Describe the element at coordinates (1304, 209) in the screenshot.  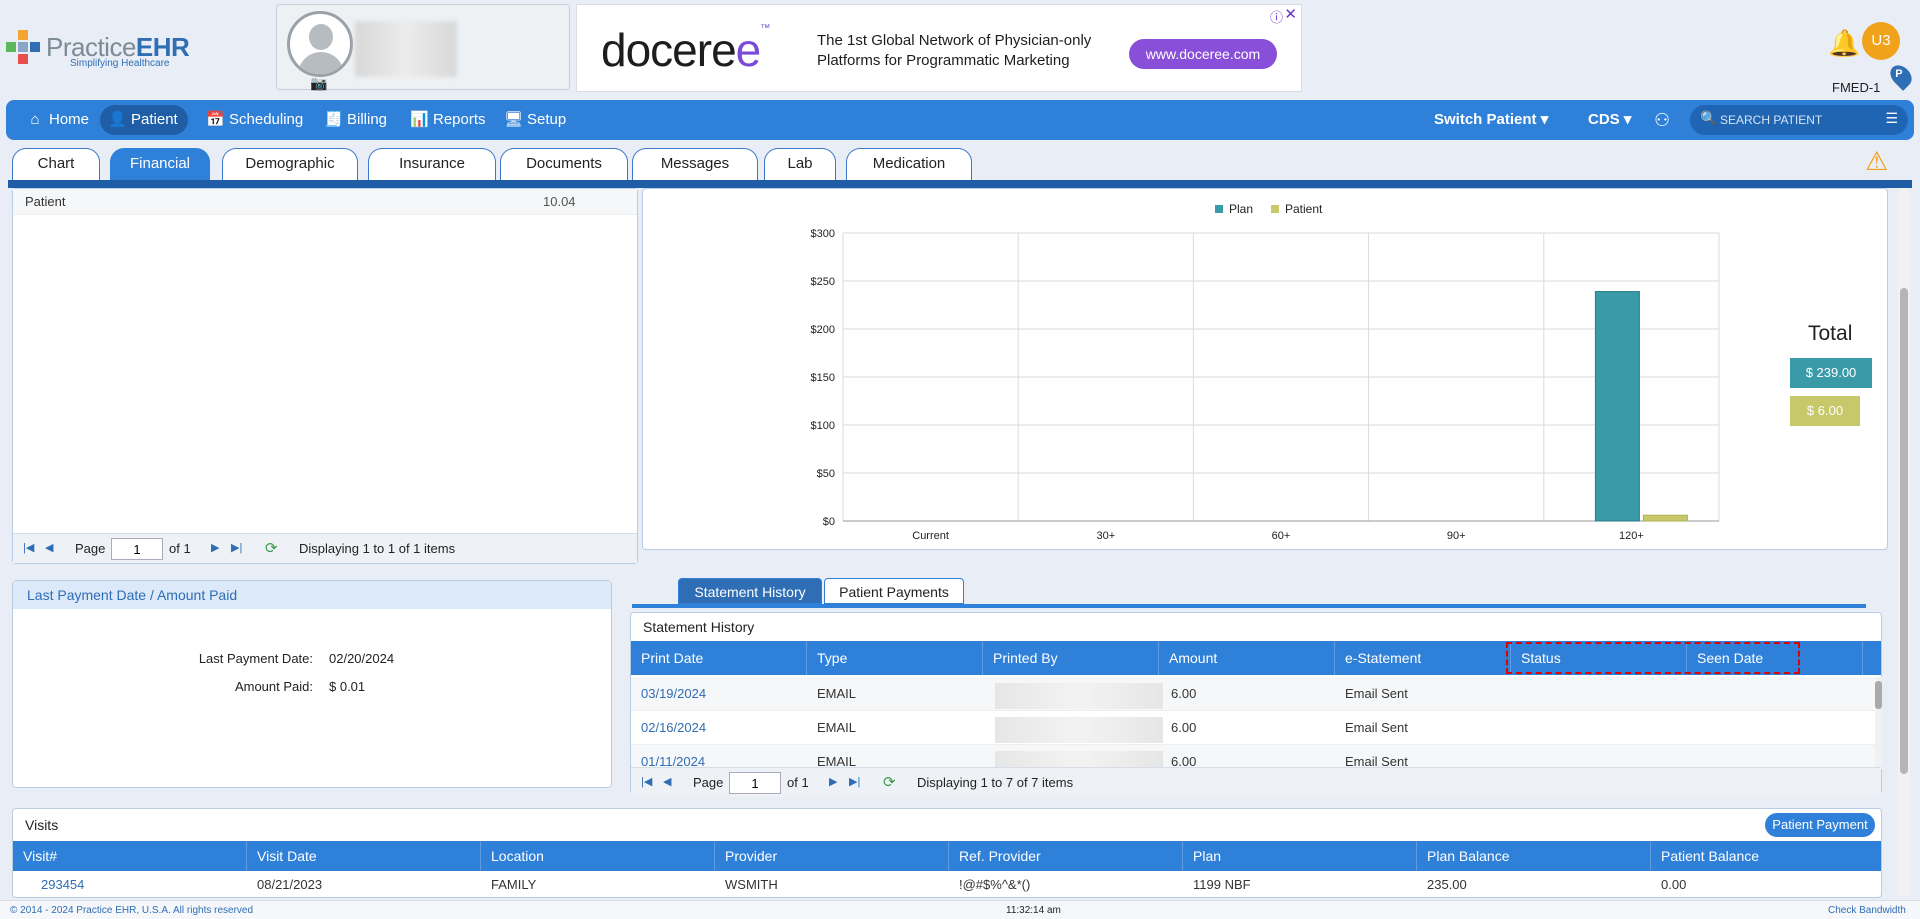
I see `legend-label: Patient` at that location.